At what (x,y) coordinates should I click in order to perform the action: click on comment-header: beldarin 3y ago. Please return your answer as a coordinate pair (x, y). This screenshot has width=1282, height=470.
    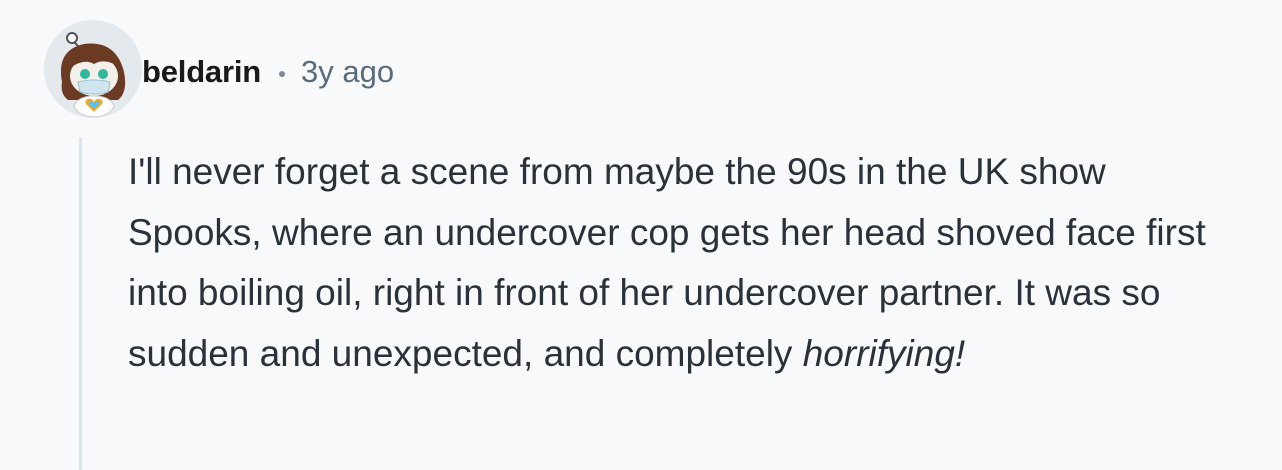
    Looking at the image, I should click on (268, 72).